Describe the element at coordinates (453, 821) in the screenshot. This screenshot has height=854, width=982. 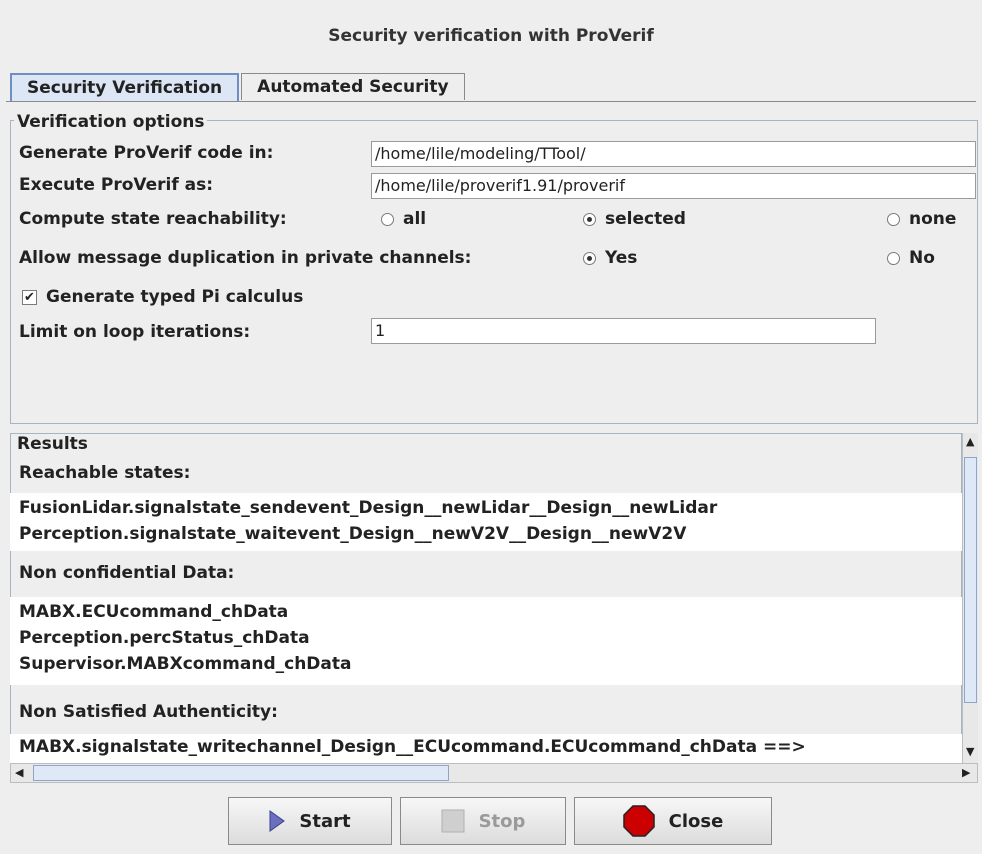
I see `stop-icon` at that location.